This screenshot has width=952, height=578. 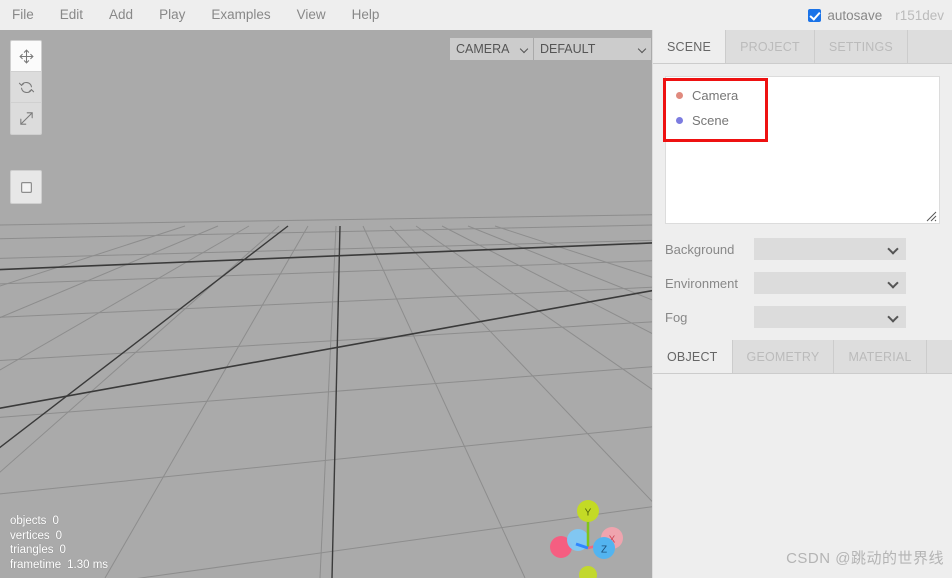 I want to click on stat-triangles-key: triangles, so click(x=32, y=550).